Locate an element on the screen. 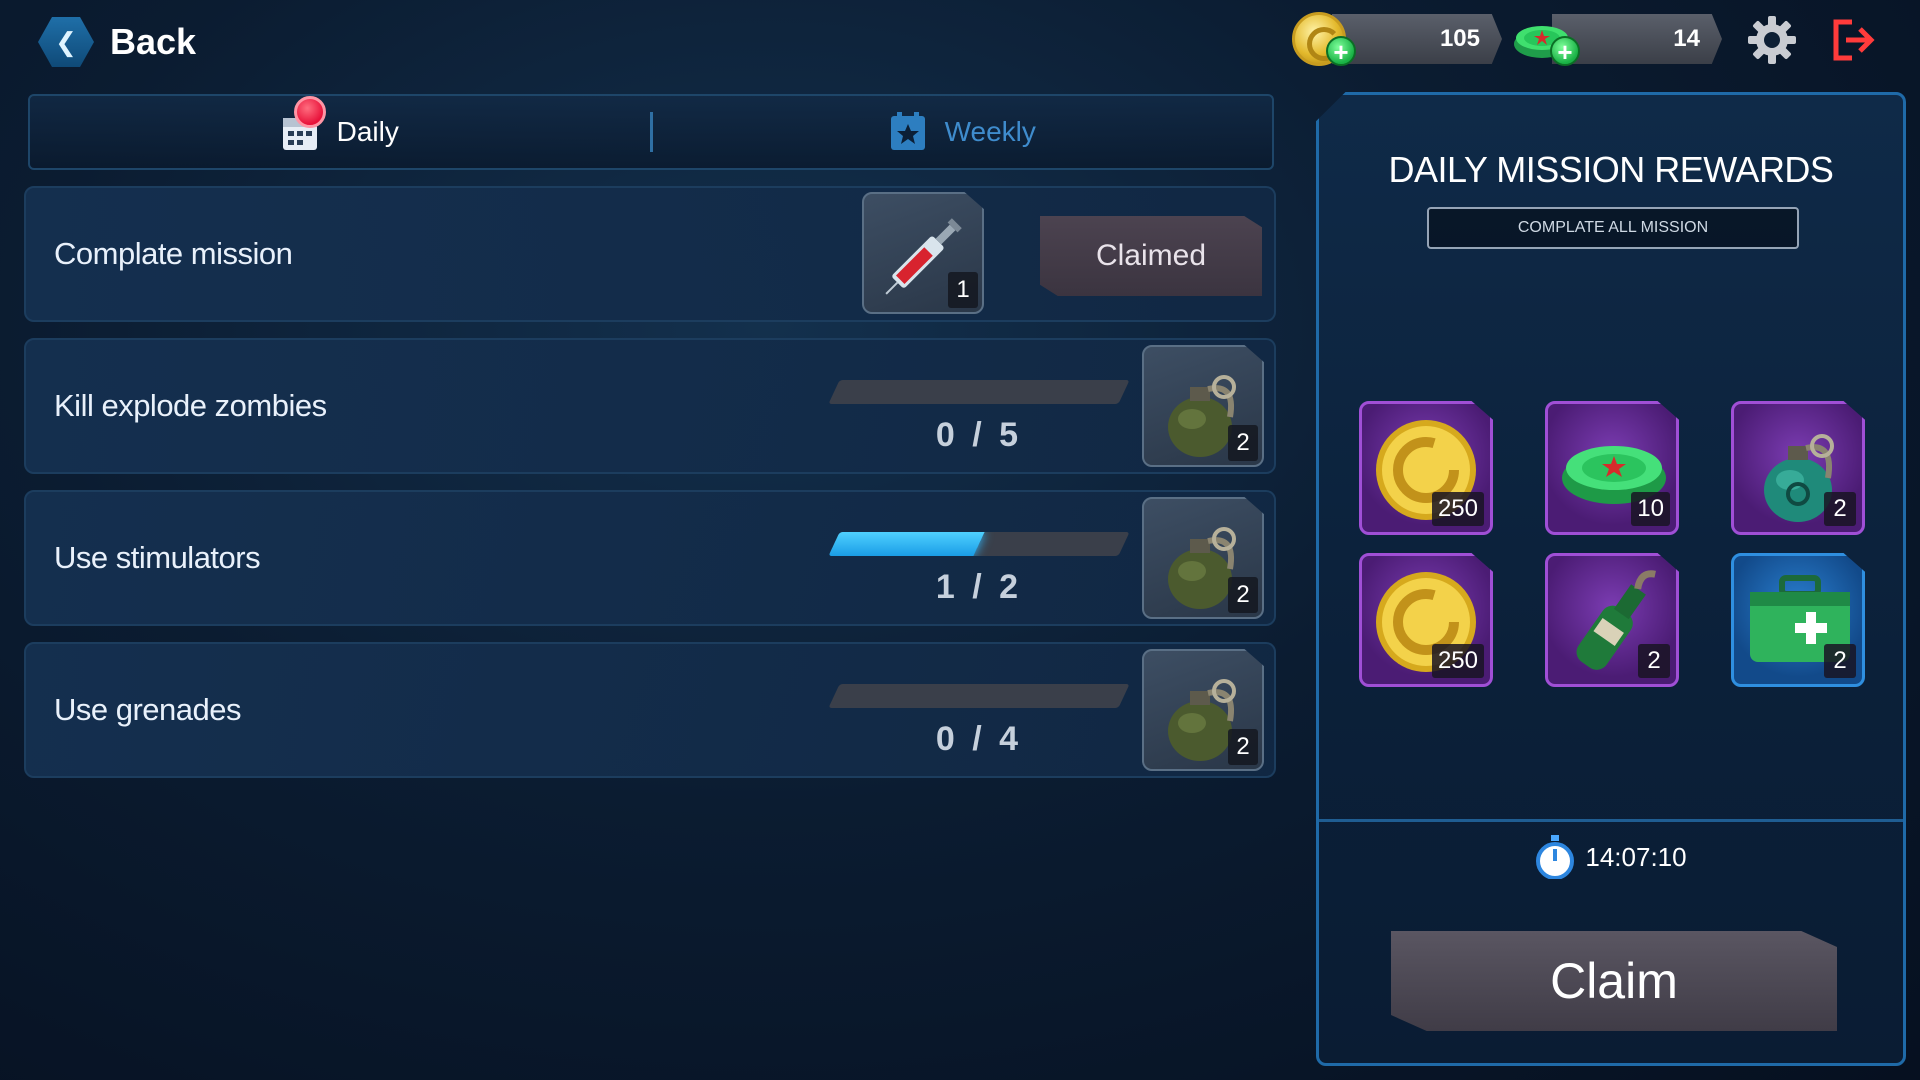 This screenshot has height=1080, width=1920. panel-divider is located at coordinates (1611, 820).